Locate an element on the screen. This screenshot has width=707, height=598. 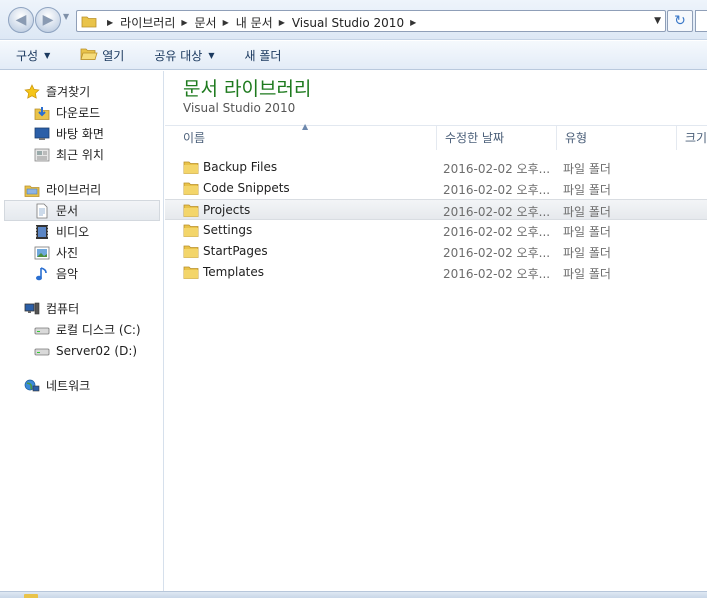
network-group: 네트워크 is located at coordinates (81, 385).